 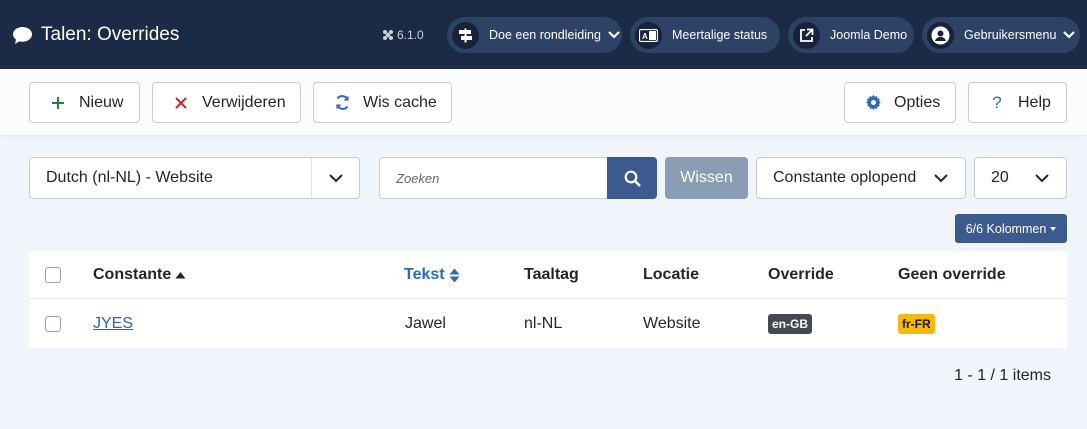 I want to click on constant-link: JYES, so click(x=113, y=324).